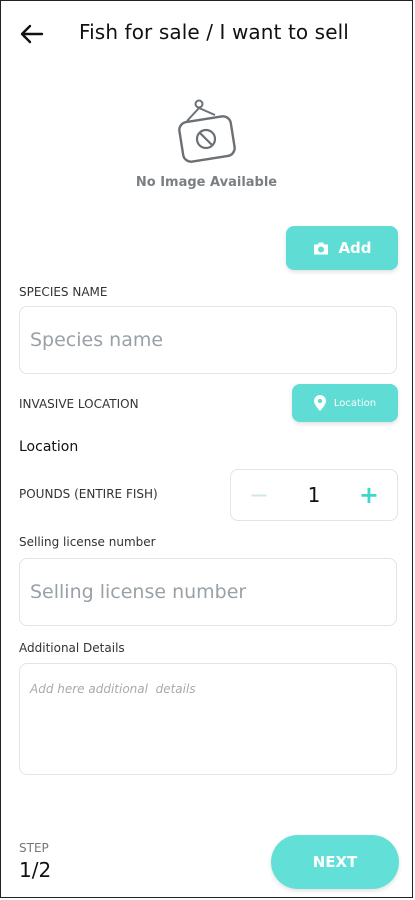  What do you see at coordinates (369, 495) in the screenshot?
I see `increment-button: +` at bounding box center [369, 495].